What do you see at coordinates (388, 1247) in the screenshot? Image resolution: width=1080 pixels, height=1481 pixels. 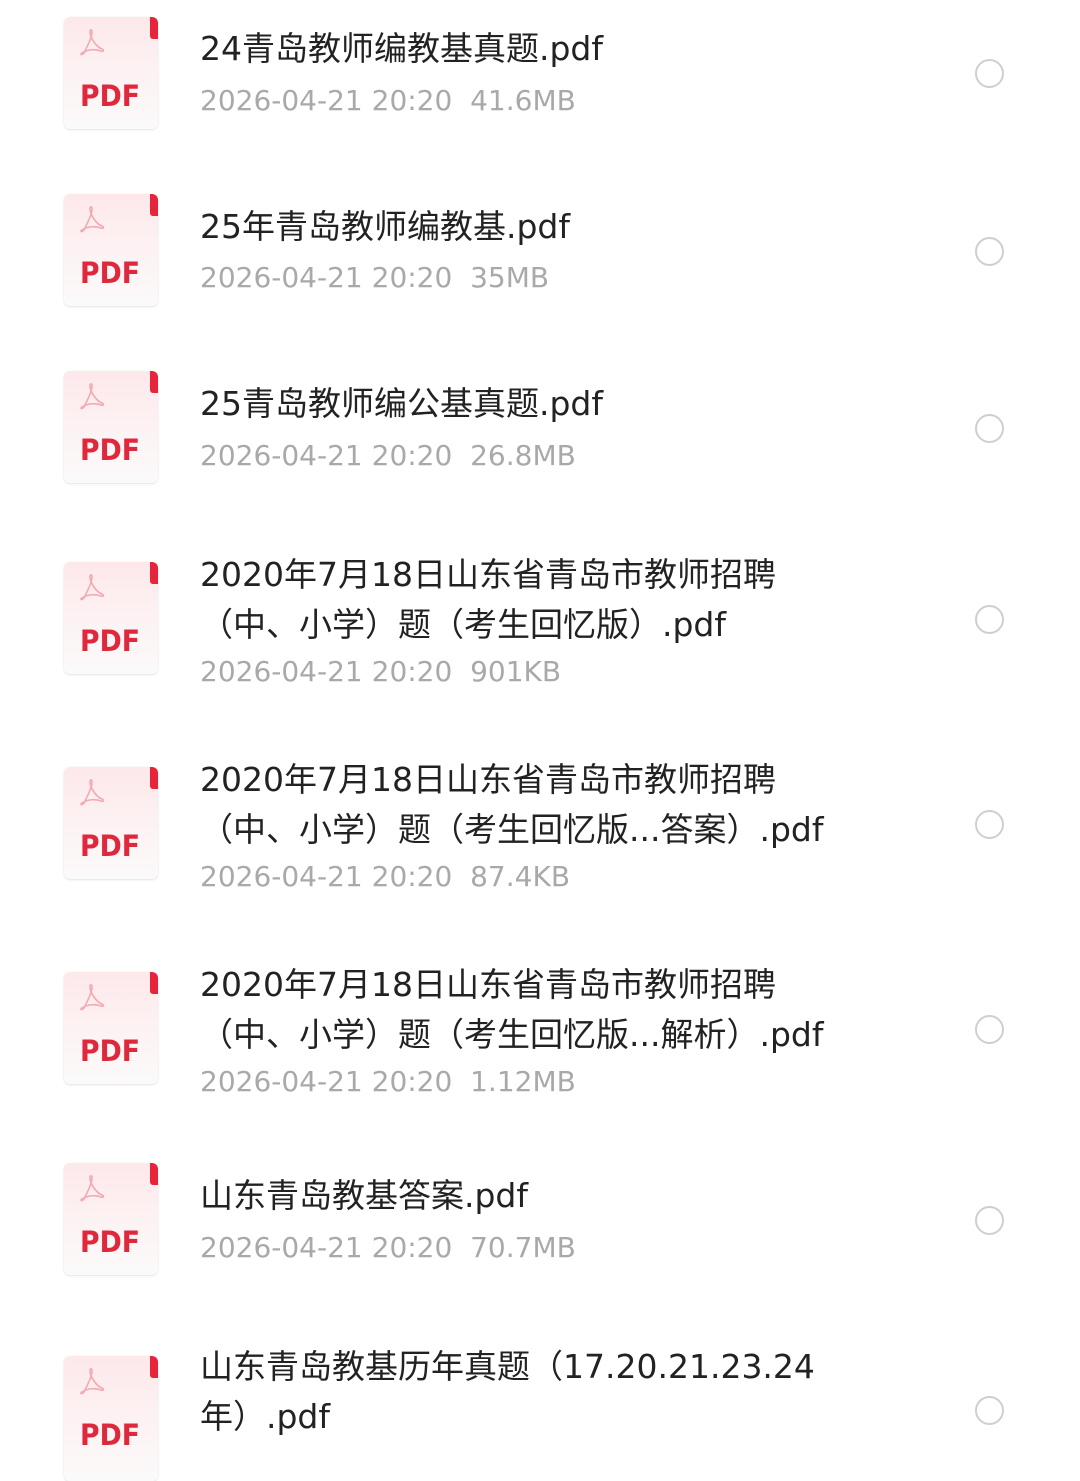 I see `file-meta: 2026-04-21 20:20 70.7MB` at bounding box center [388, 1247].